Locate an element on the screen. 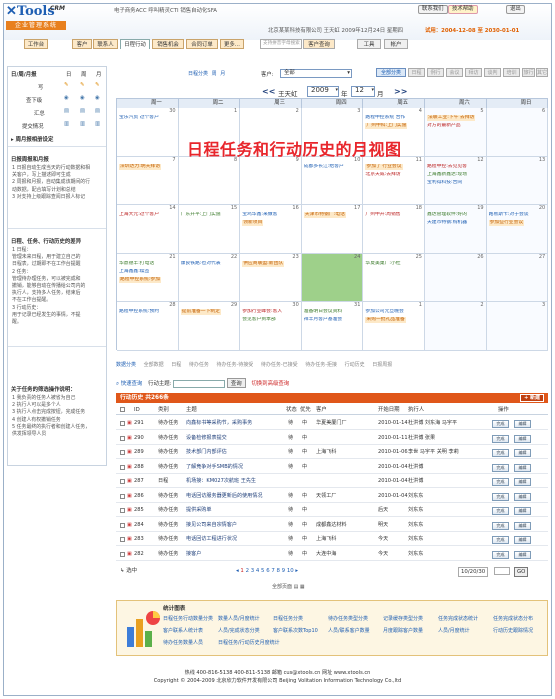 Image resolution: width=555 pixels, height=699 pixels. per-page: 10/20/30 is located at coordinates (473, 572).